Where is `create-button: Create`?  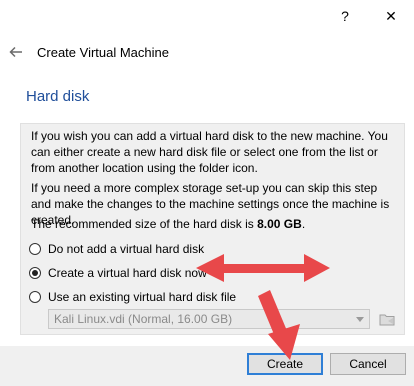
create-button: Create is located at coordinates (285, 364).